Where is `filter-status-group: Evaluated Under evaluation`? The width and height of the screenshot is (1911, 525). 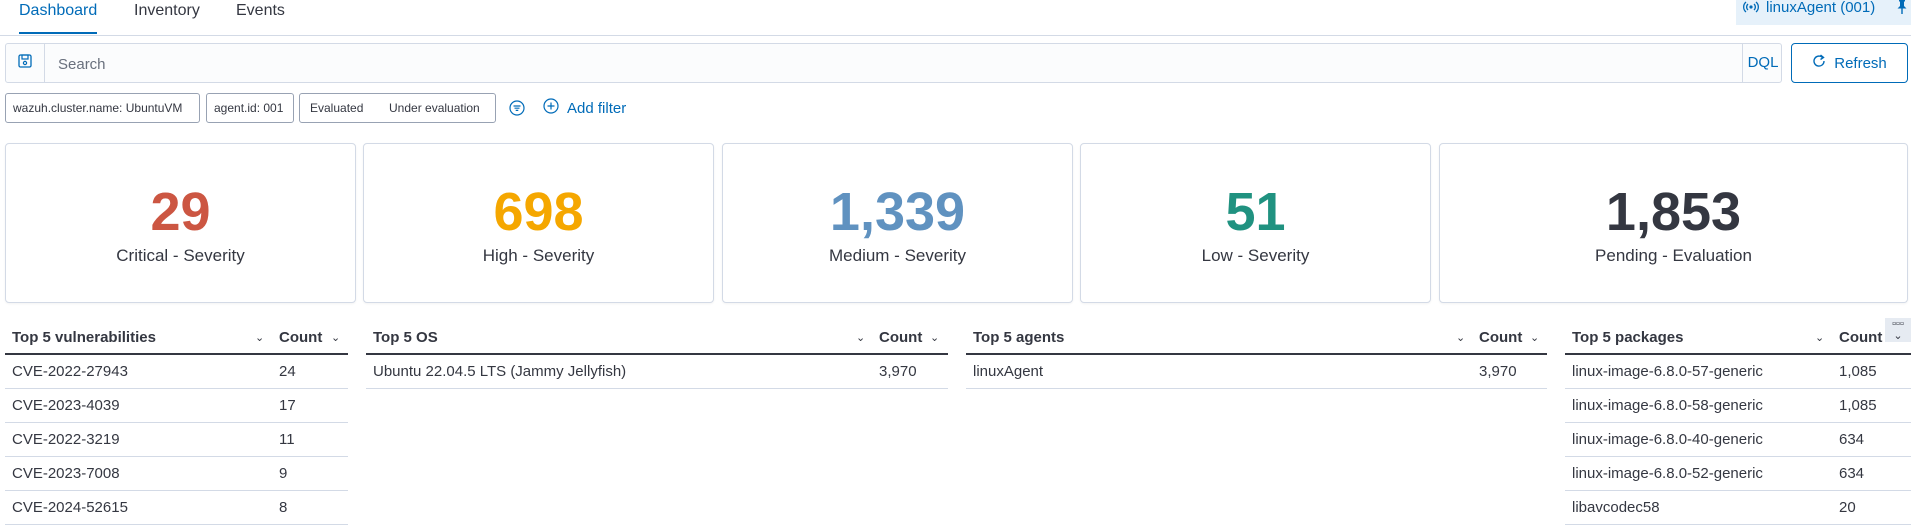 filter-status-group: Evaluated Under evaluation is located at coordinates (397, 108).